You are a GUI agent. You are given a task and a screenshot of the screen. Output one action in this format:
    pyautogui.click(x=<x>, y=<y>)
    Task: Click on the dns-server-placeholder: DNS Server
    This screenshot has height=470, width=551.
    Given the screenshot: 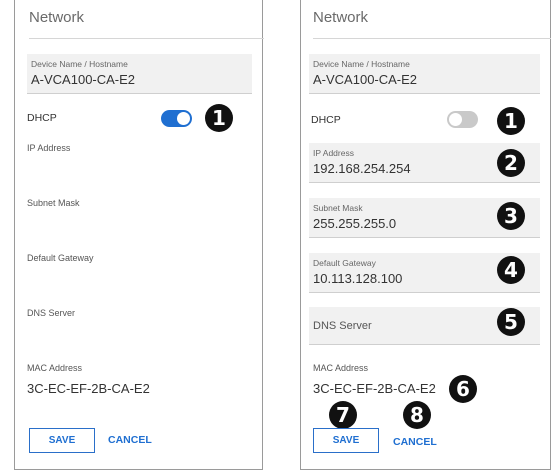 What is the action you would take?
    pyautogui.click(x=342, y=326)
    